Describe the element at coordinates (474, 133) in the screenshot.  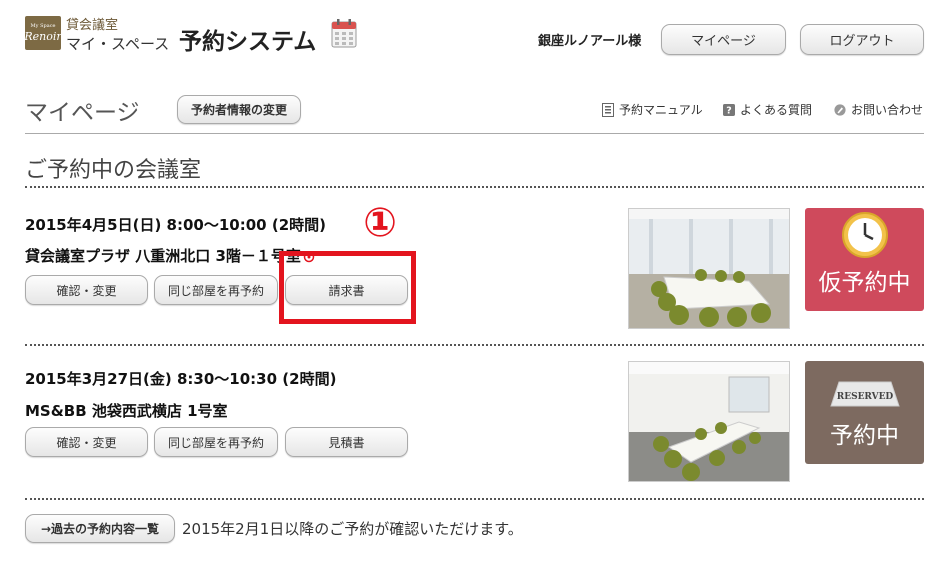
I see `header-divider` at that location.